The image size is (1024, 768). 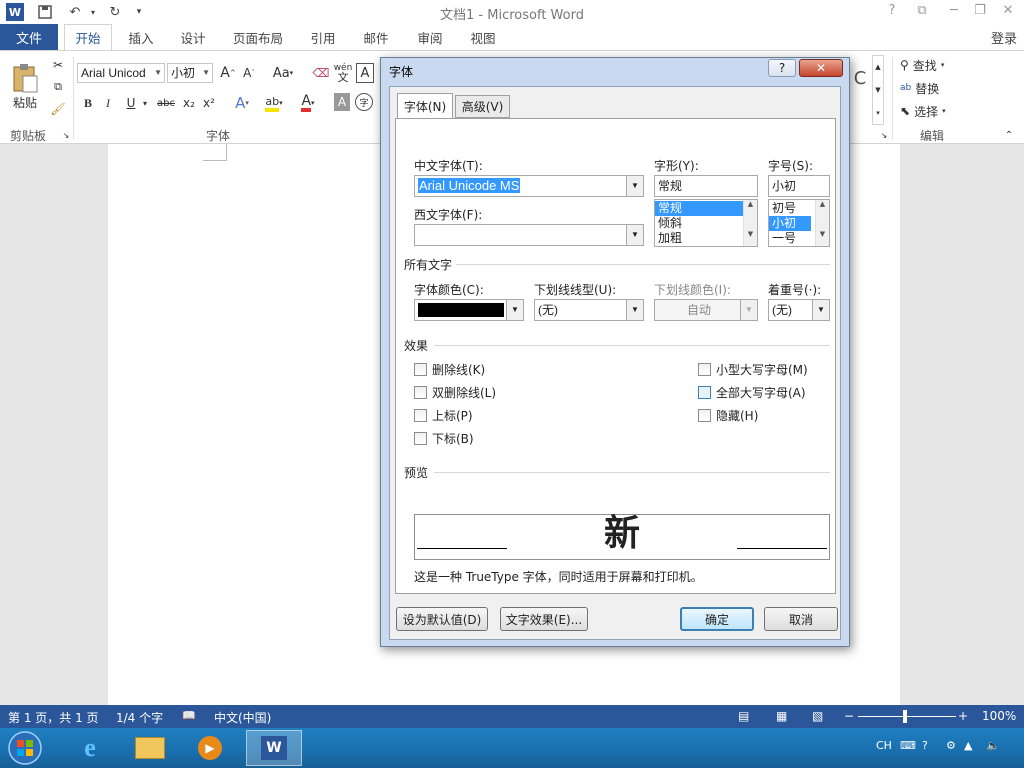 I want to click on zoom-level: 100%, so click(x=999, y=716).